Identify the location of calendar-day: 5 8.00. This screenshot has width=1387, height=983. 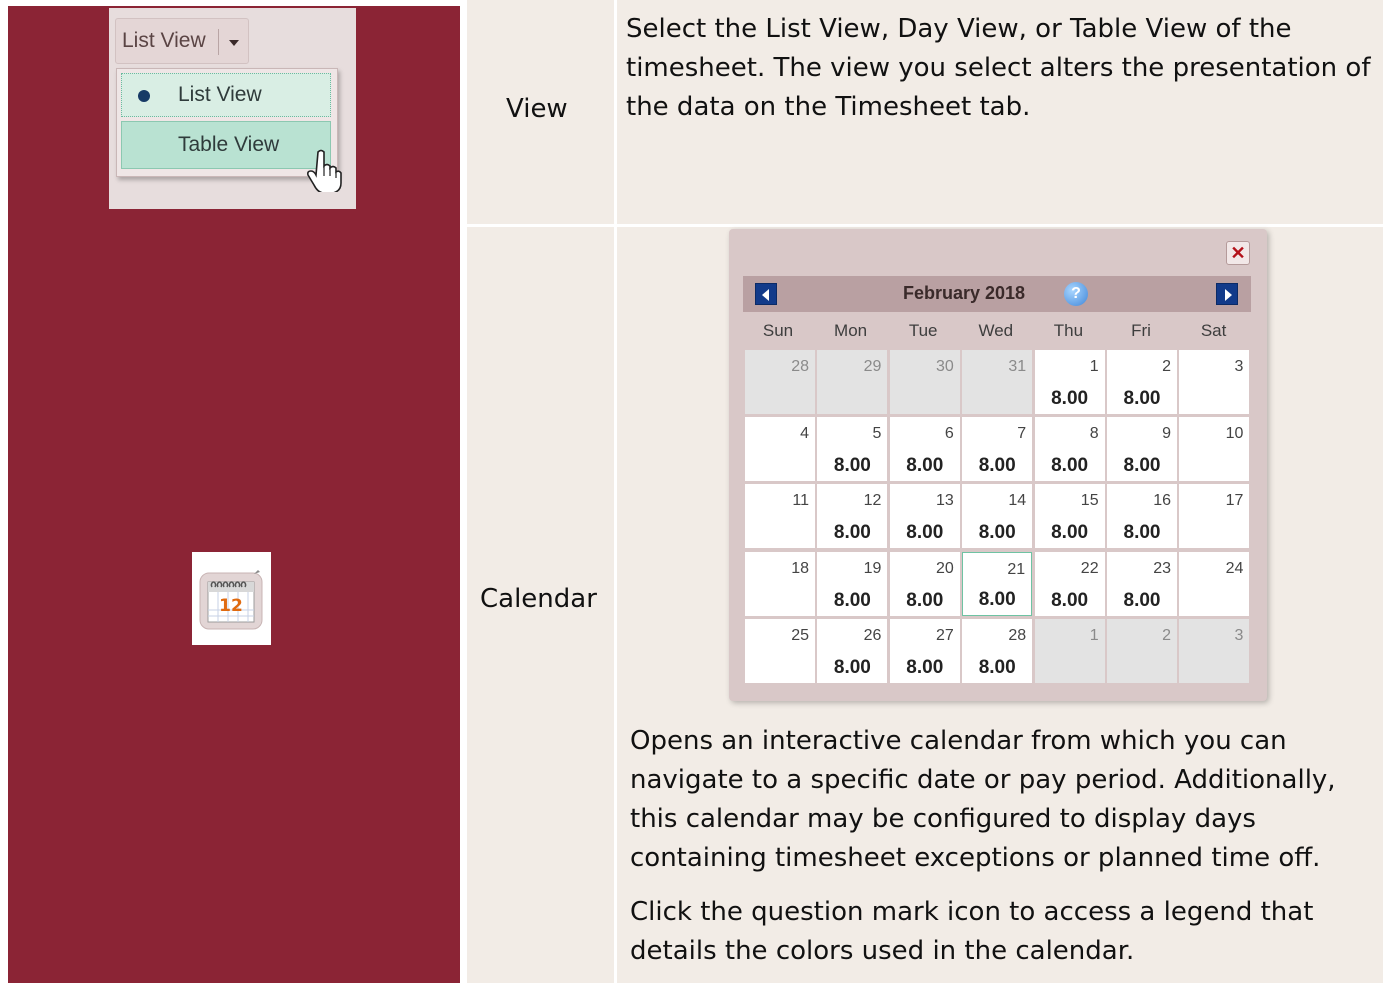
(852, 449).